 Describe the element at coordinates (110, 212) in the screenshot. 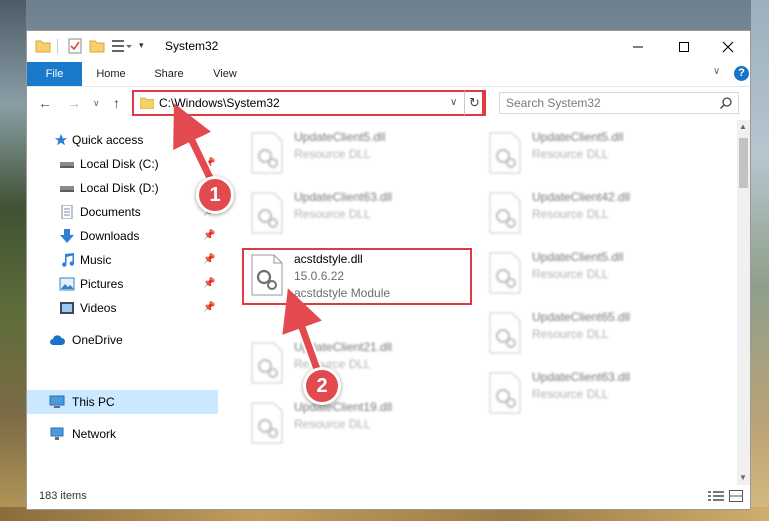

I see `sidebar-item-label: Documents` at that location.